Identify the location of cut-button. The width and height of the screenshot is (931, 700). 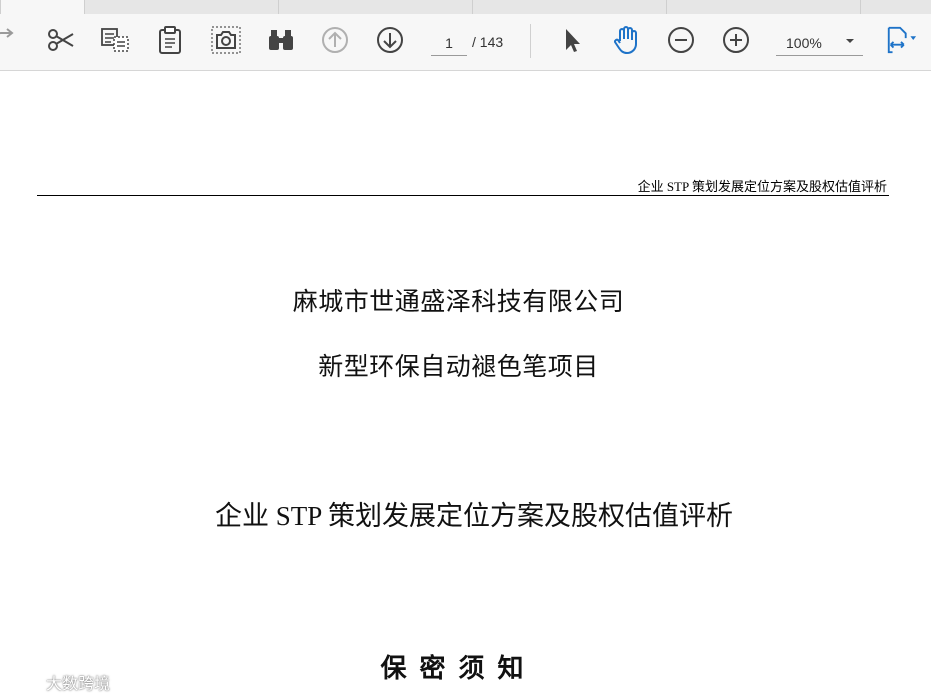
(61, 40).